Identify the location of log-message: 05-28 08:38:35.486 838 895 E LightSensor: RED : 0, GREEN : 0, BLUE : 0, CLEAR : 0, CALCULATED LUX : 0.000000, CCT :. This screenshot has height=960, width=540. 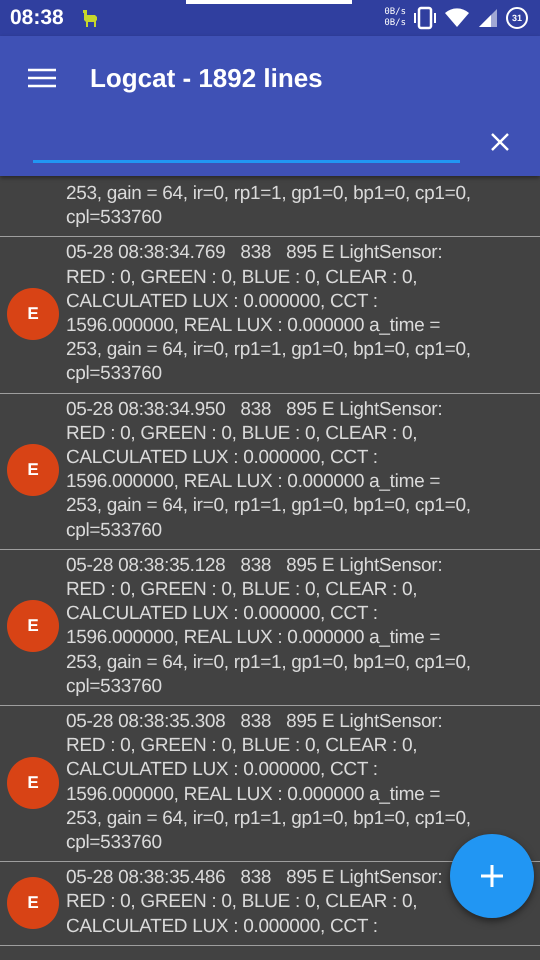
(254, 902).